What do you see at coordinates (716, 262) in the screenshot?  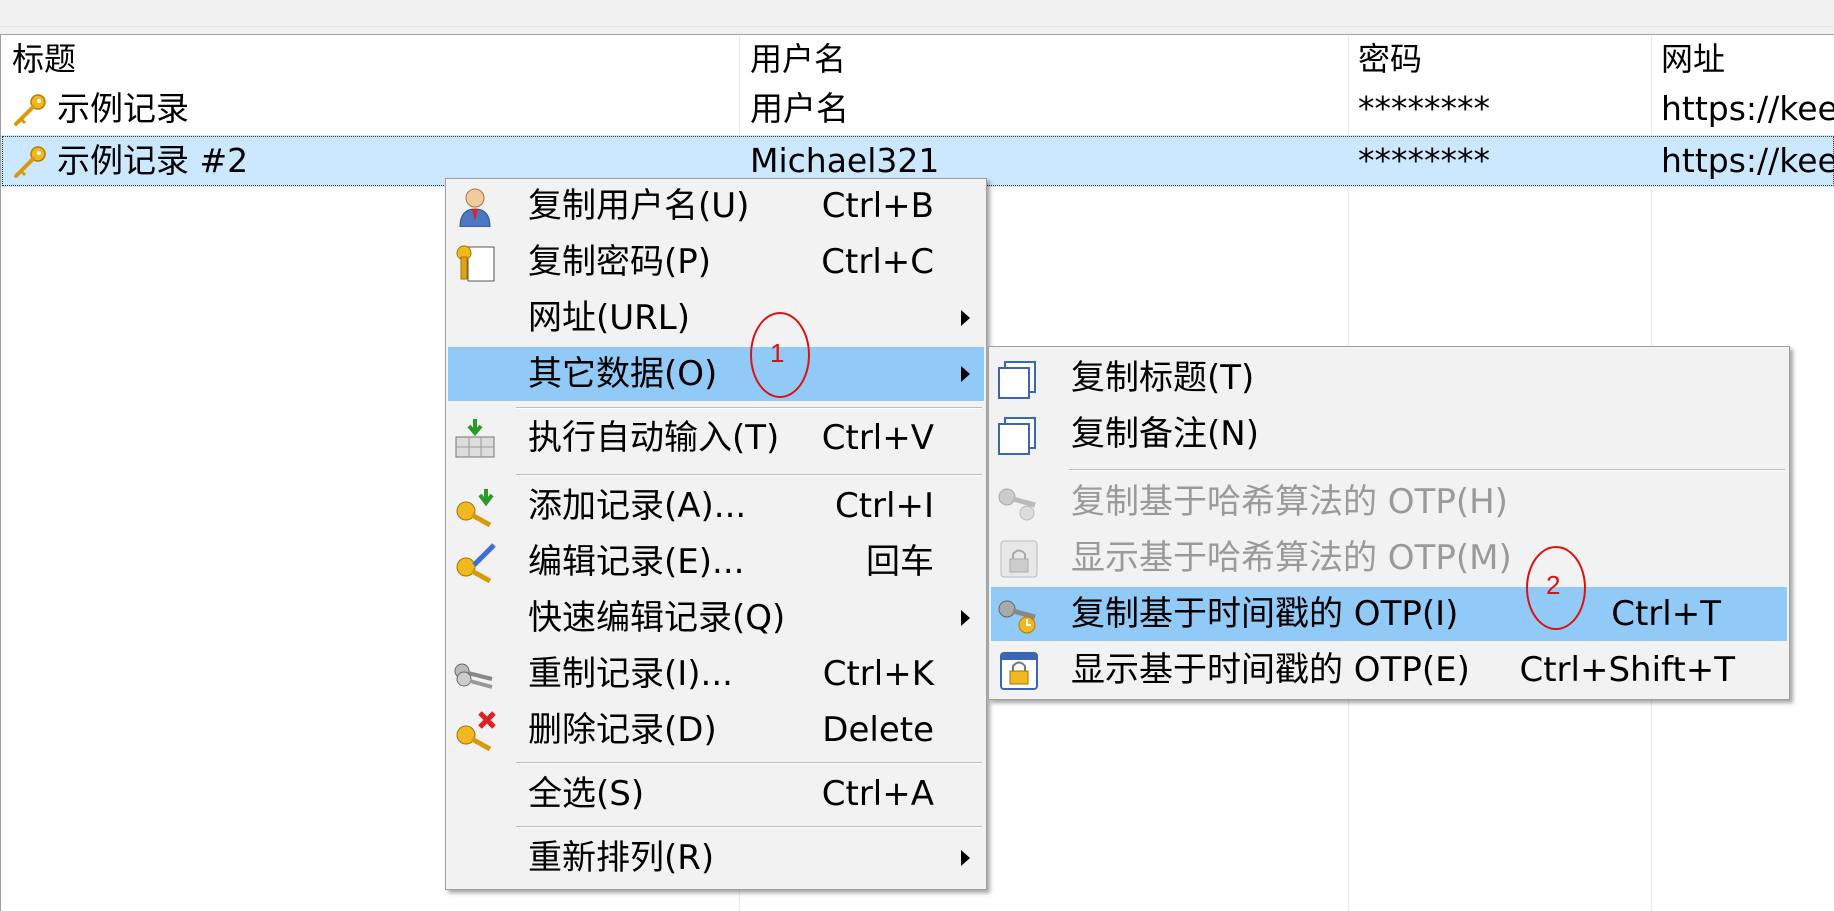 I see `menu-item-copy-password: 复制密码(P) Ctrl+C` at bounding box center [716, 262].